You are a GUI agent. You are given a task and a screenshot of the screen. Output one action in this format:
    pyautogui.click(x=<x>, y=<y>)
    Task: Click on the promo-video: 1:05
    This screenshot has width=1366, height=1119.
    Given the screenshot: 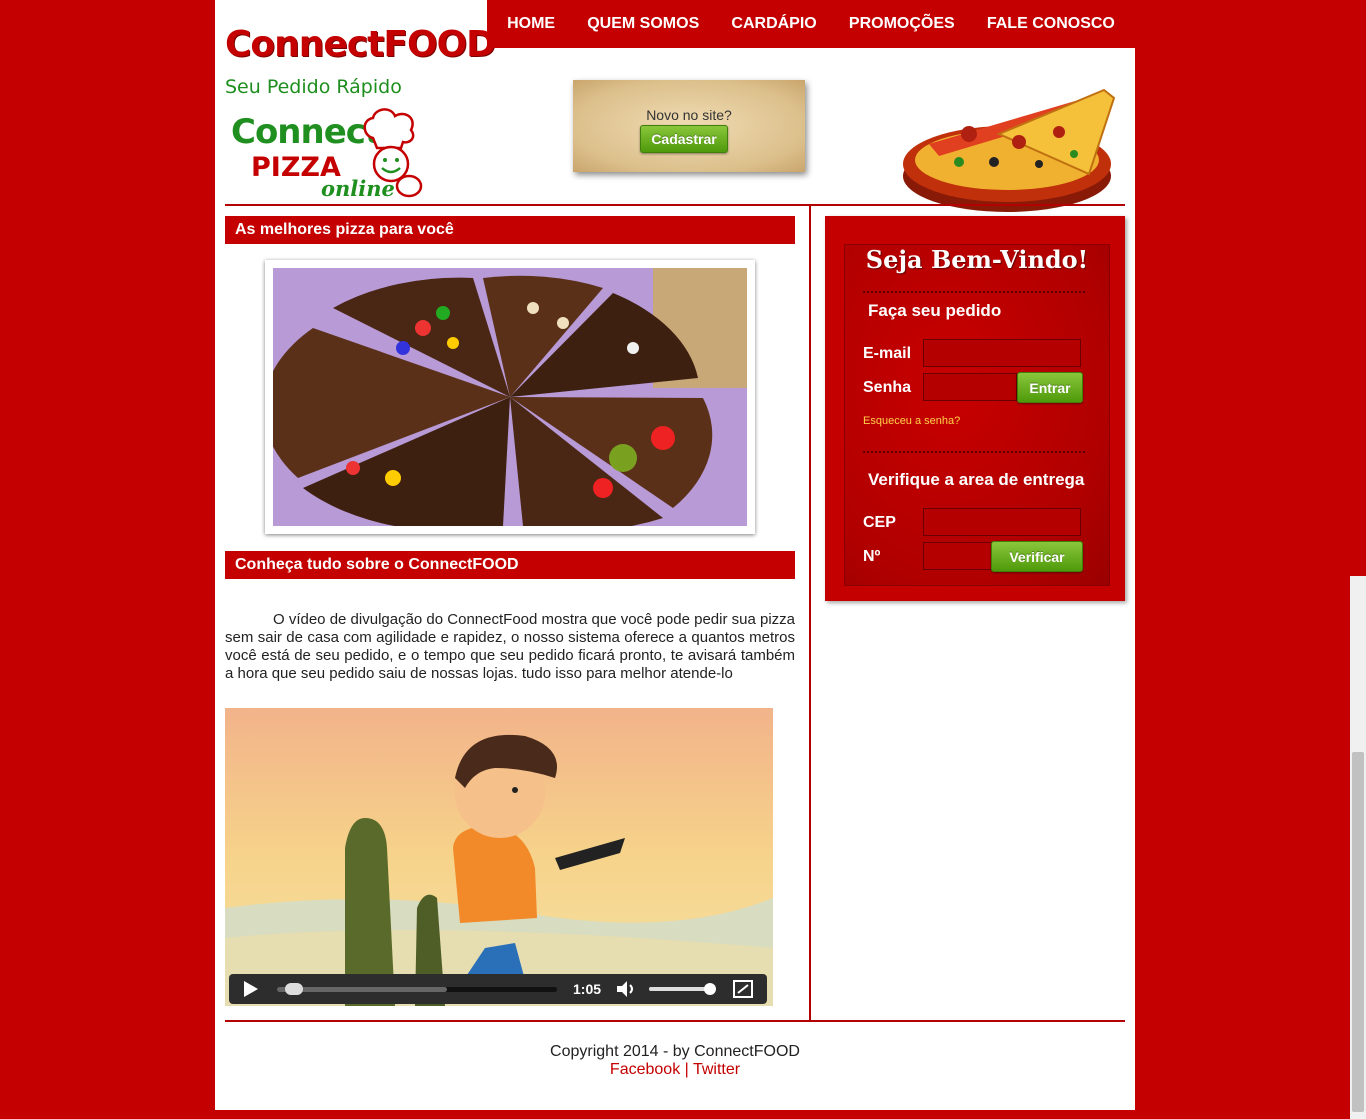 What is the action you would take?
    pyautogui.click(x=499, y=857)
    